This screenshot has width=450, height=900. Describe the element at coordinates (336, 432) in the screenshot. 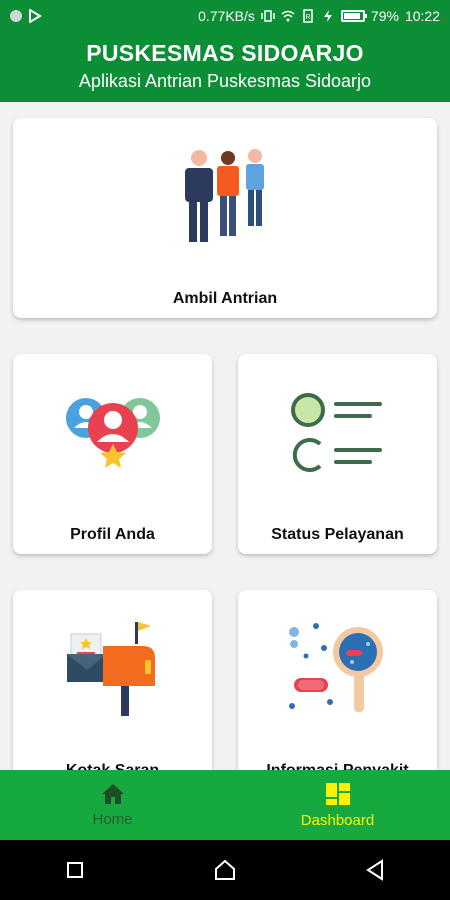

I see `status-list-icon` at that location.